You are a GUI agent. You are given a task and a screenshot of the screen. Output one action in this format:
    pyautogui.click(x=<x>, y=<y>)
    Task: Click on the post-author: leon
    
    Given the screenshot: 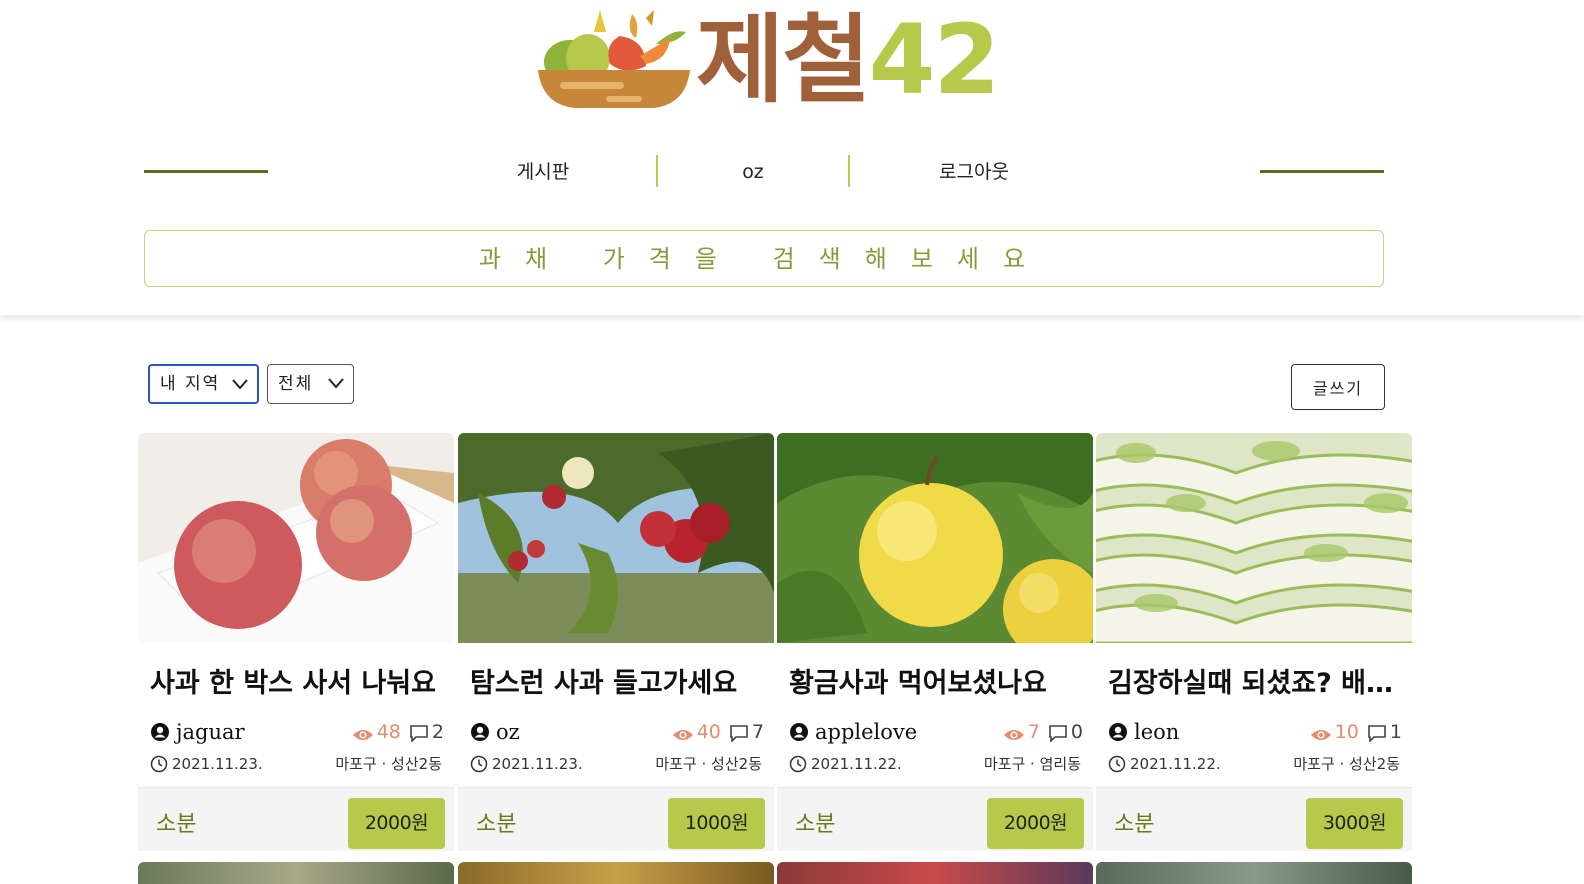 What is the action you would take?
    pyautogui.click(x=1143, y=732)
    